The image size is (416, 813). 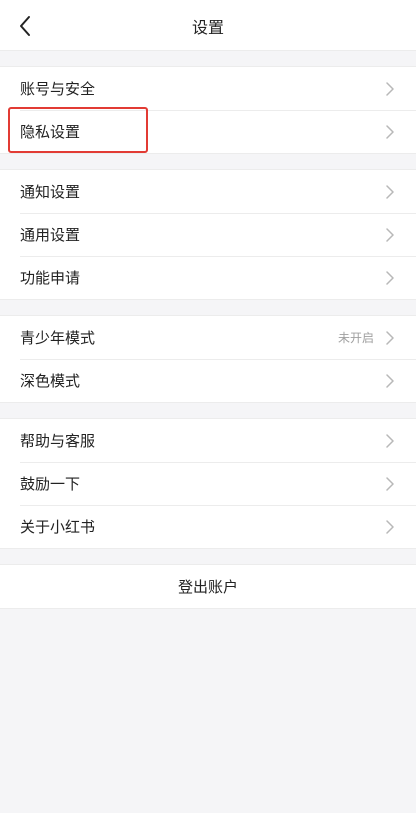 What do you see at coordinates (208, 277) in the screenshot?
I see `settings-item-feature-request: 功能申请` at bounding box center [208, 277].